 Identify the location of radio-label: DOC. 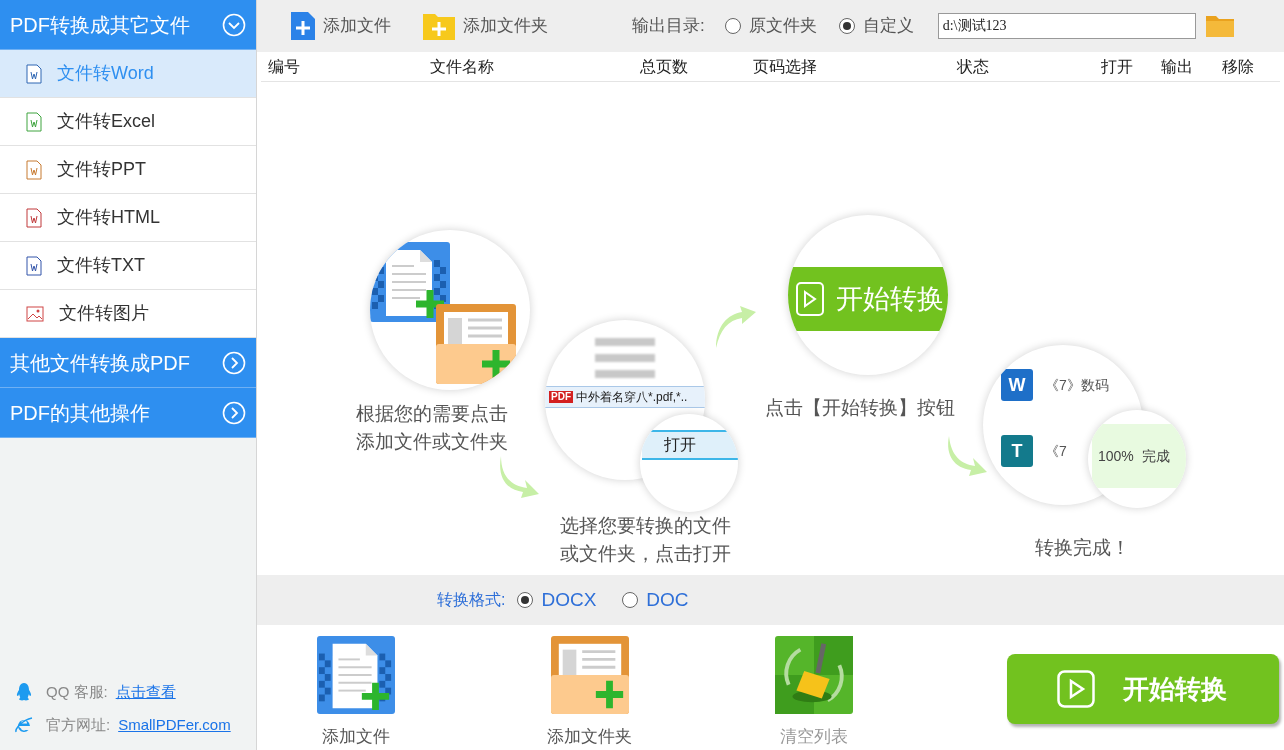
(667, 599).